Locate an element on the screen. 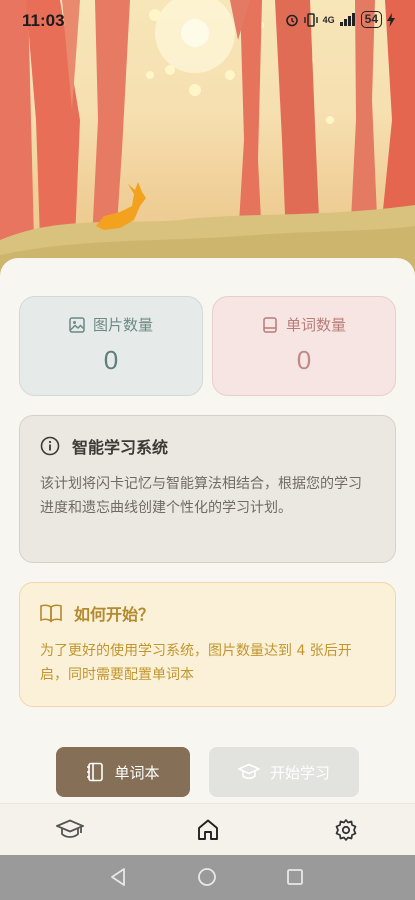 Image resolution: width=415 pixels, height=900 pixels. back-icon is located at coordinates (118, 877).